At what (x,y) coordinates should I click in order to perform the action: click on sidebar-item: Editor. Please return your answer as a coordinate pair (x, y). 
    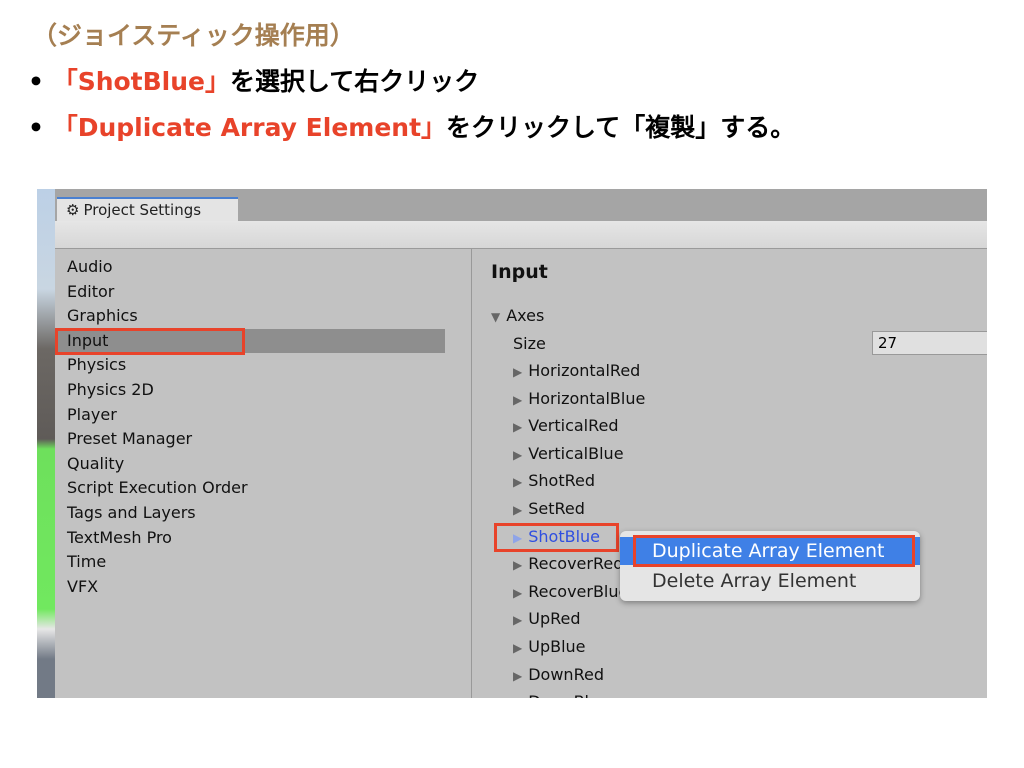
    Looking at the image, I should click on (90, 291).